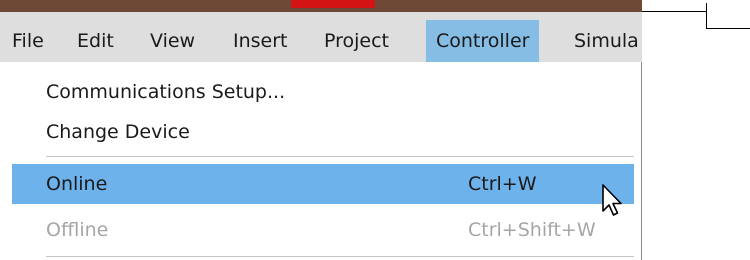 The height and width of the screenshot is (260, 750). Describe the element at coordinates (333, 4) in the screenshot. I see `title-bar-accent` at that location.